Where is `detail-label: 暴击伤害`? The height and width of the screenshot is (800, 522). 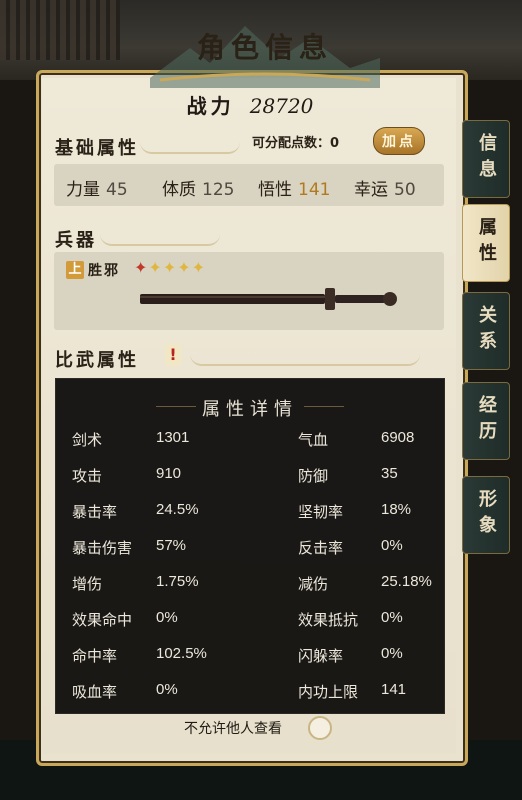
detail-label: 暴击伤害 is located at coordinates (102, 548).